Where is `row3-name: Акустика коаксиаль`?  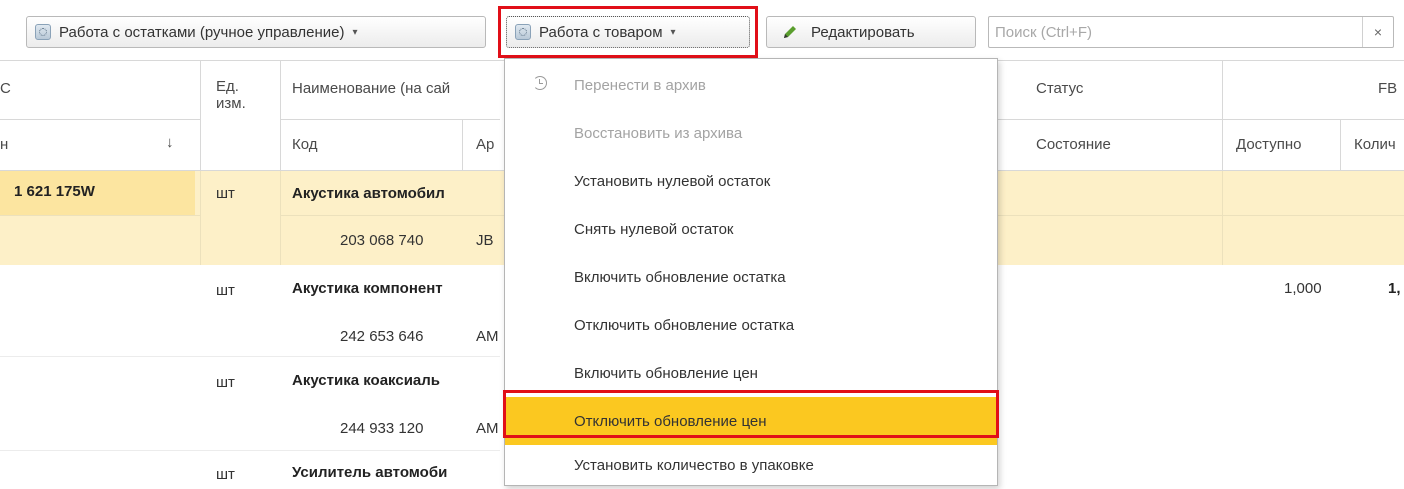
row3-name: Акустика коаксиаль is located at coordinates (366, 380).